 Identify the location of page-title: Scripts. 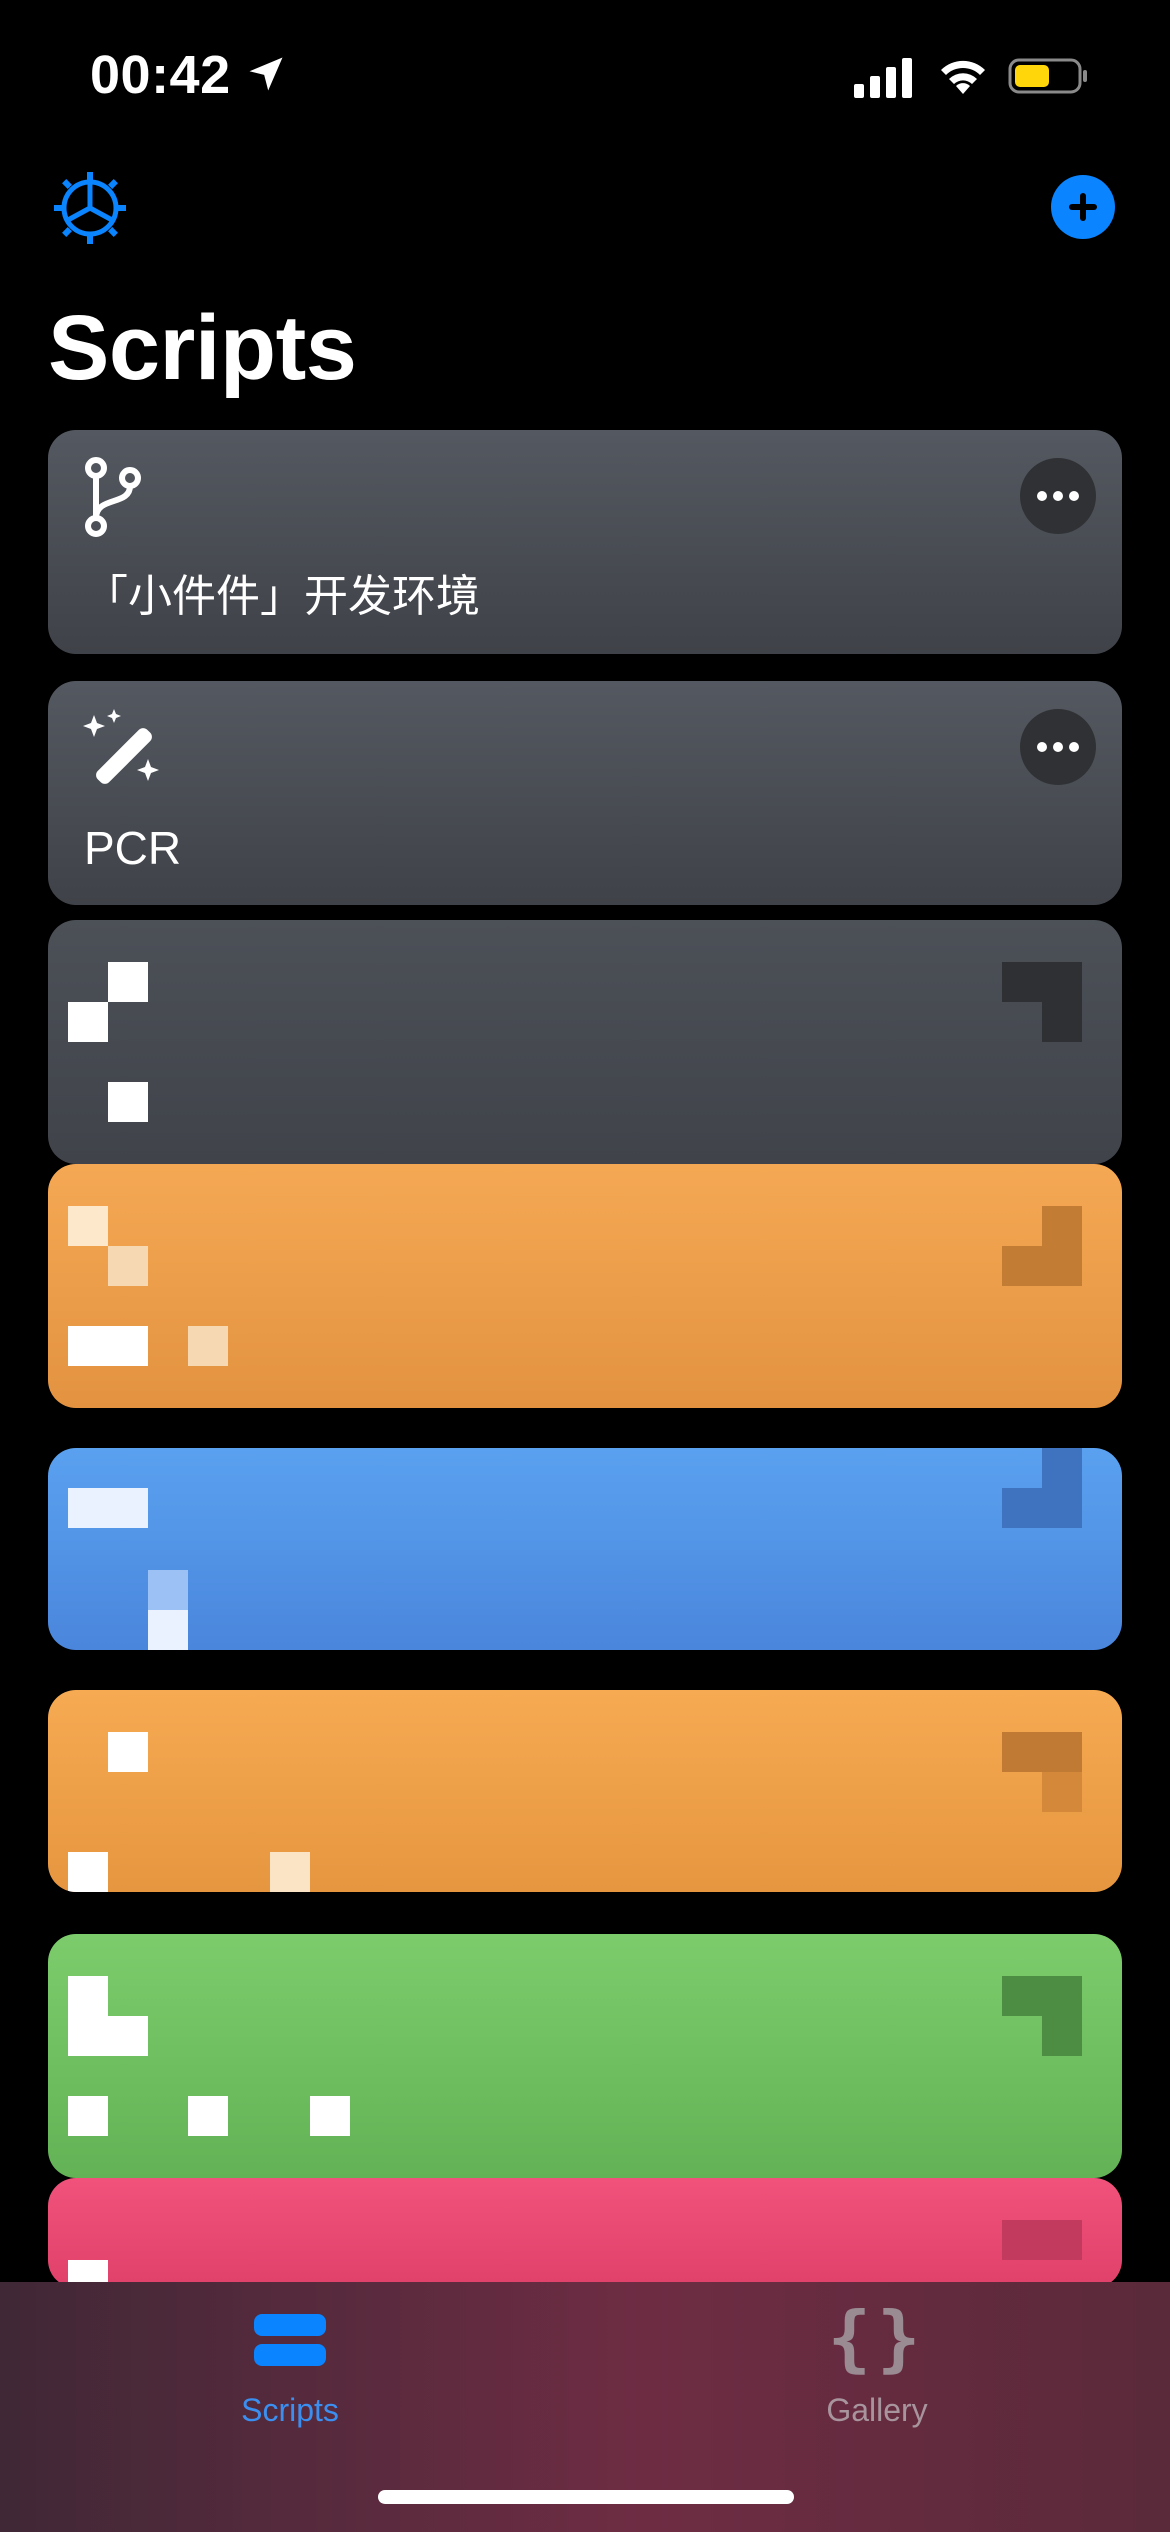
(202, 348).